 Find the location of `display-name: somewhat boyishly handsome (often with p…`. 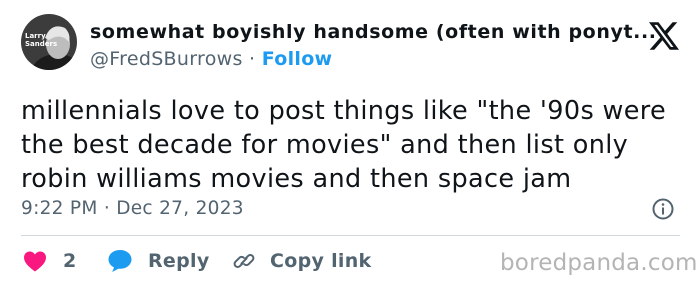

display-name: somewhat boyishly handsome (often with p… is located at coordinates (373, 32).